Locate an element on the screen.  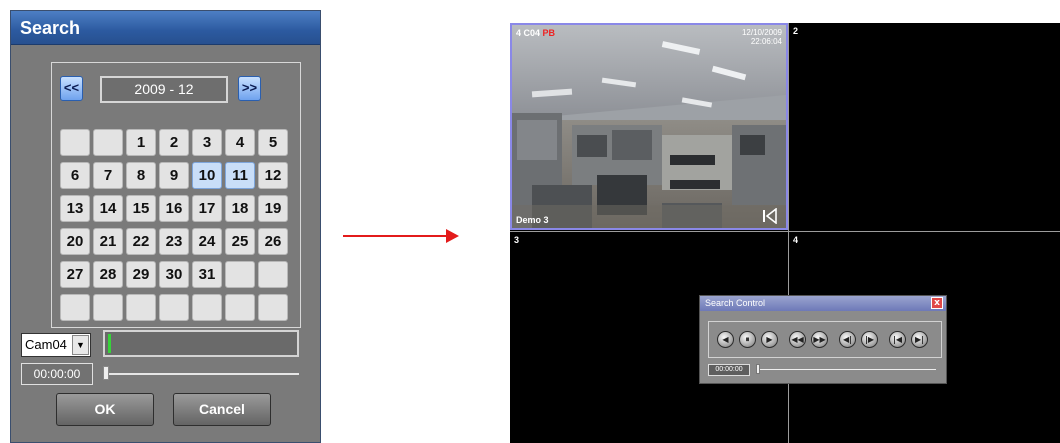
calendar-day: 24 is located at coordinates (207, 241).